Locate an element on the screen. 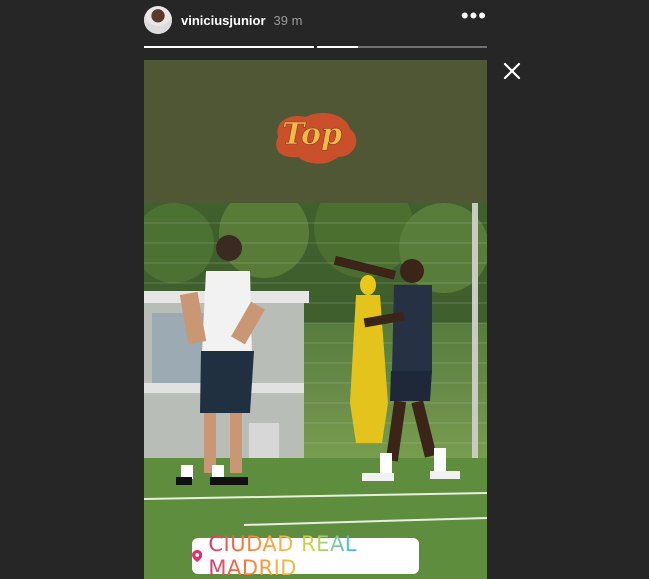 This screenshot has height=579, width=649. location-pin-icon is located at coordinates (197, 556).